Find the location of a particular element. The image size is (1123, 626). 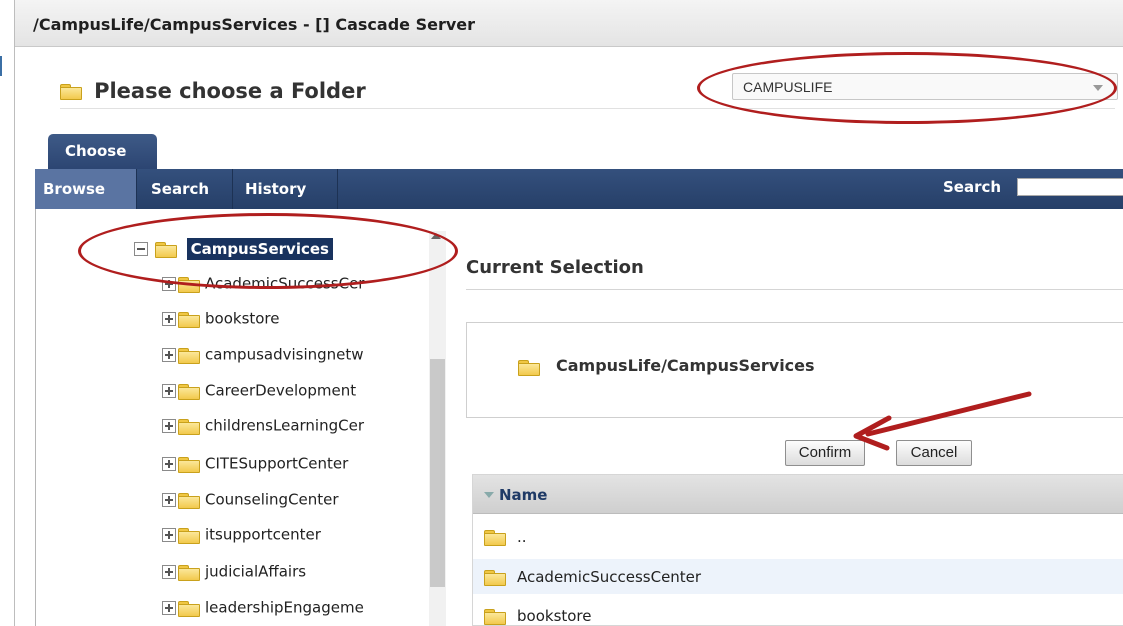

tree-item: childrensLearningCer is located at coordinates (263, 429).